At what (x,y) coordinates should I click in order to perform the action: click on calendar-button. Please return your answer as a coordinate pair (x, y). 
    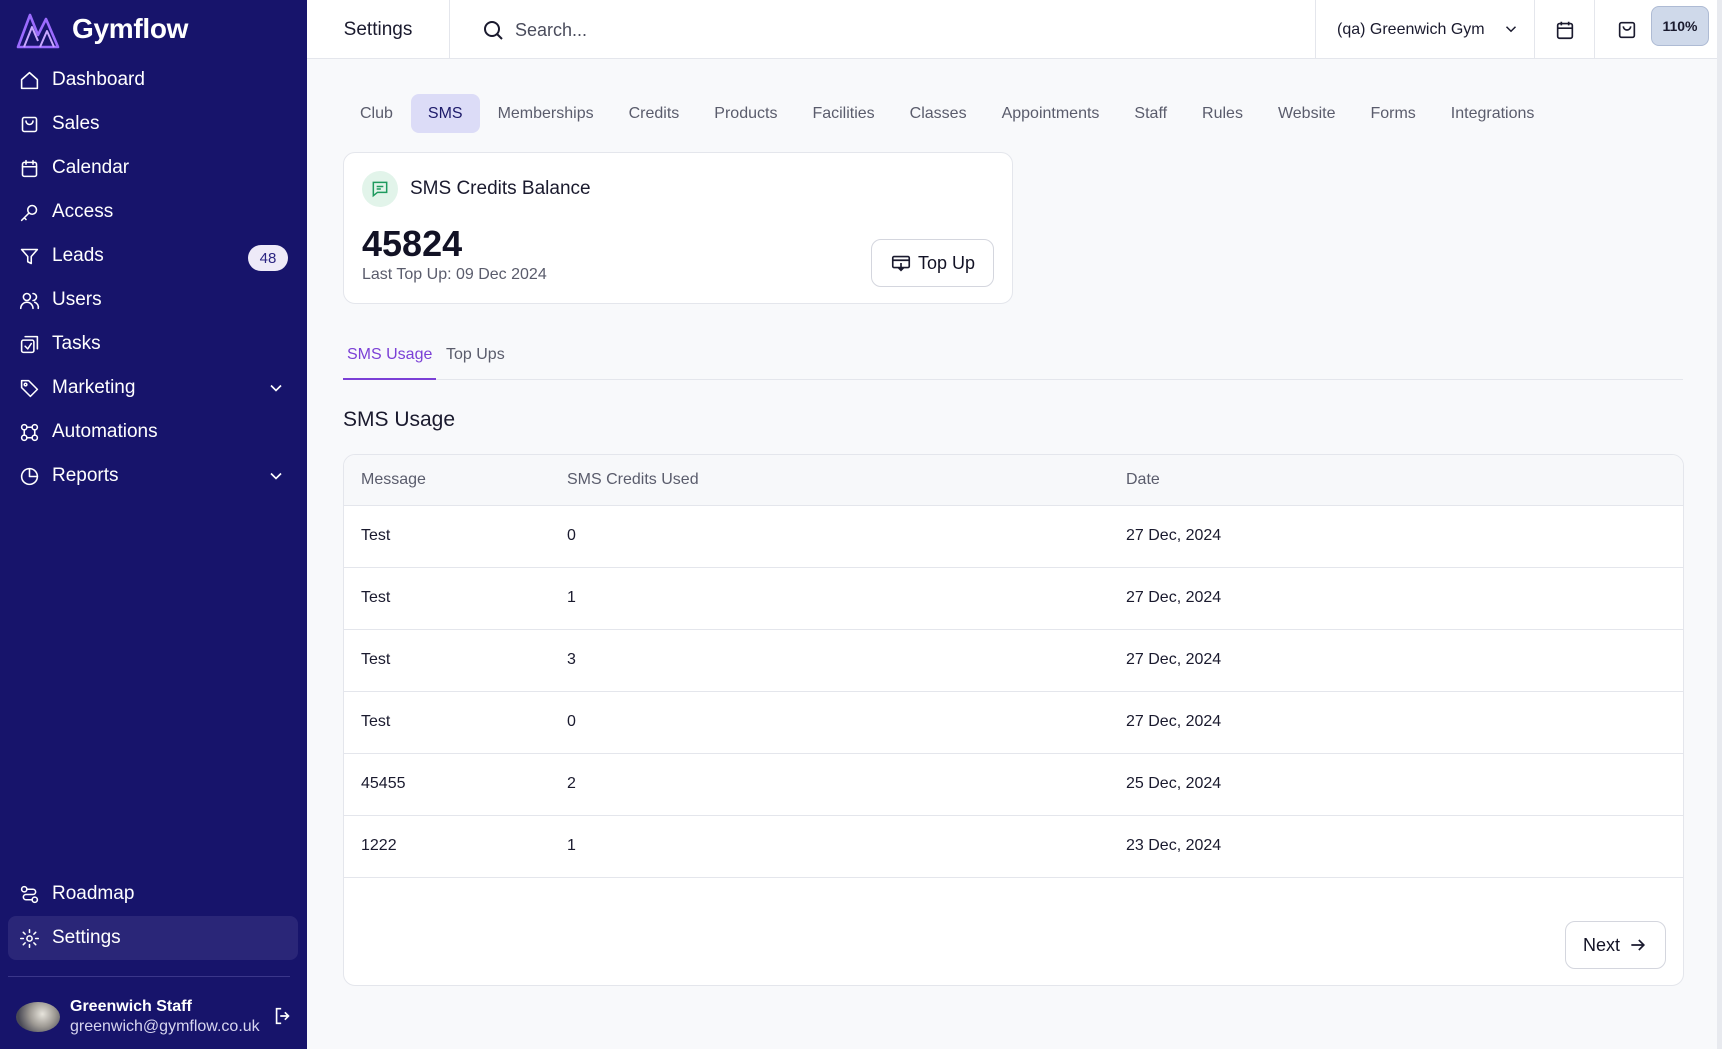
    Looking at the image, I should click on (1565, 29).